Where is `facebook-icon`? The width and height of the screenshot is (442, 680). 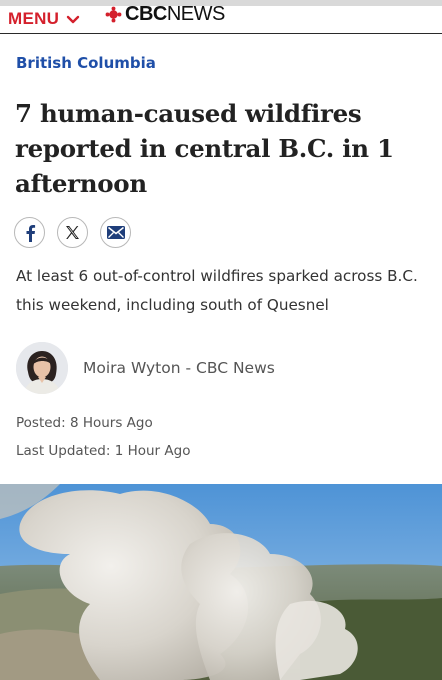 facebook-icon is located at coordinates (30, 233).